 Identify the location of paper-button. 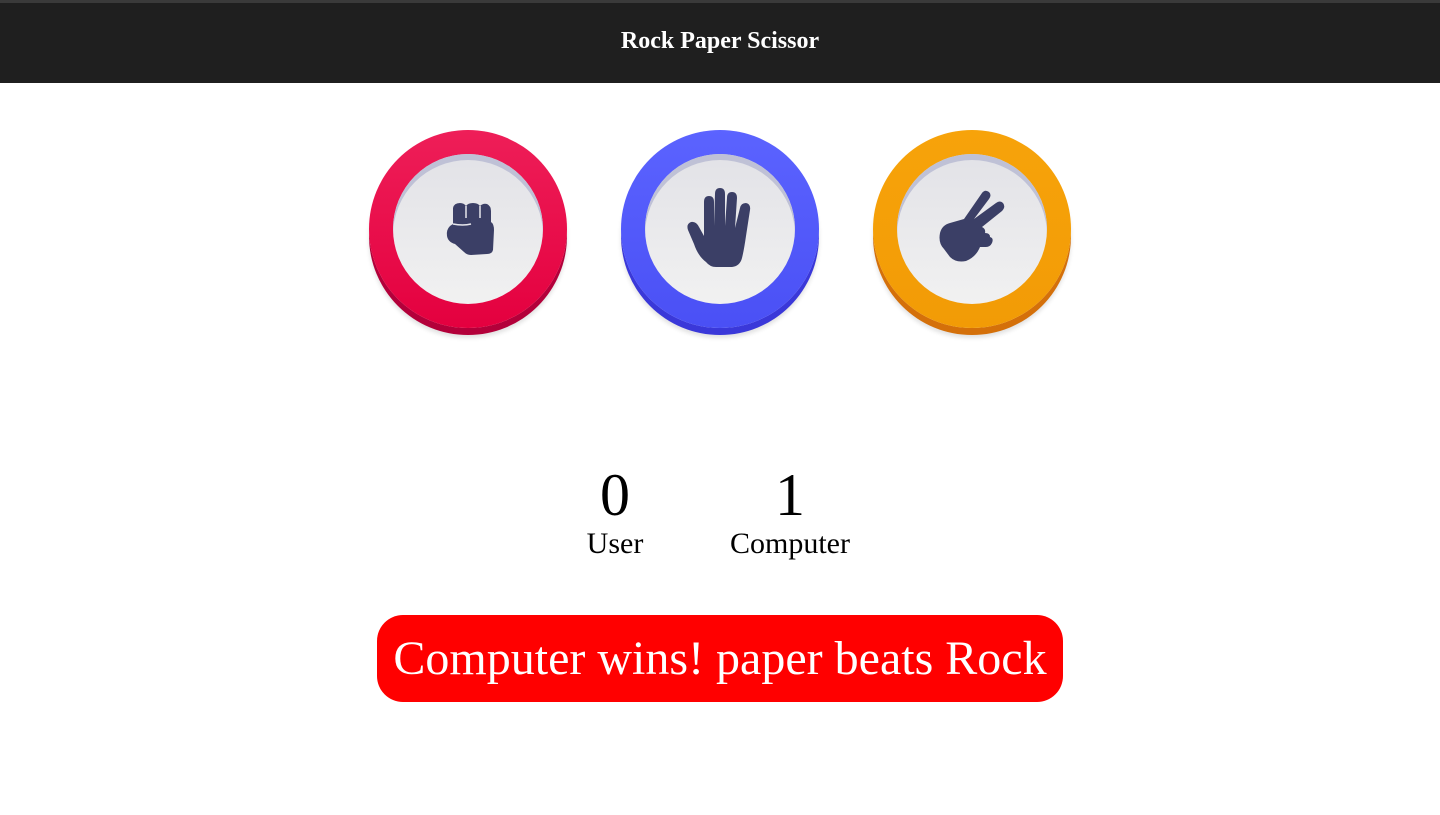
(720, 232).